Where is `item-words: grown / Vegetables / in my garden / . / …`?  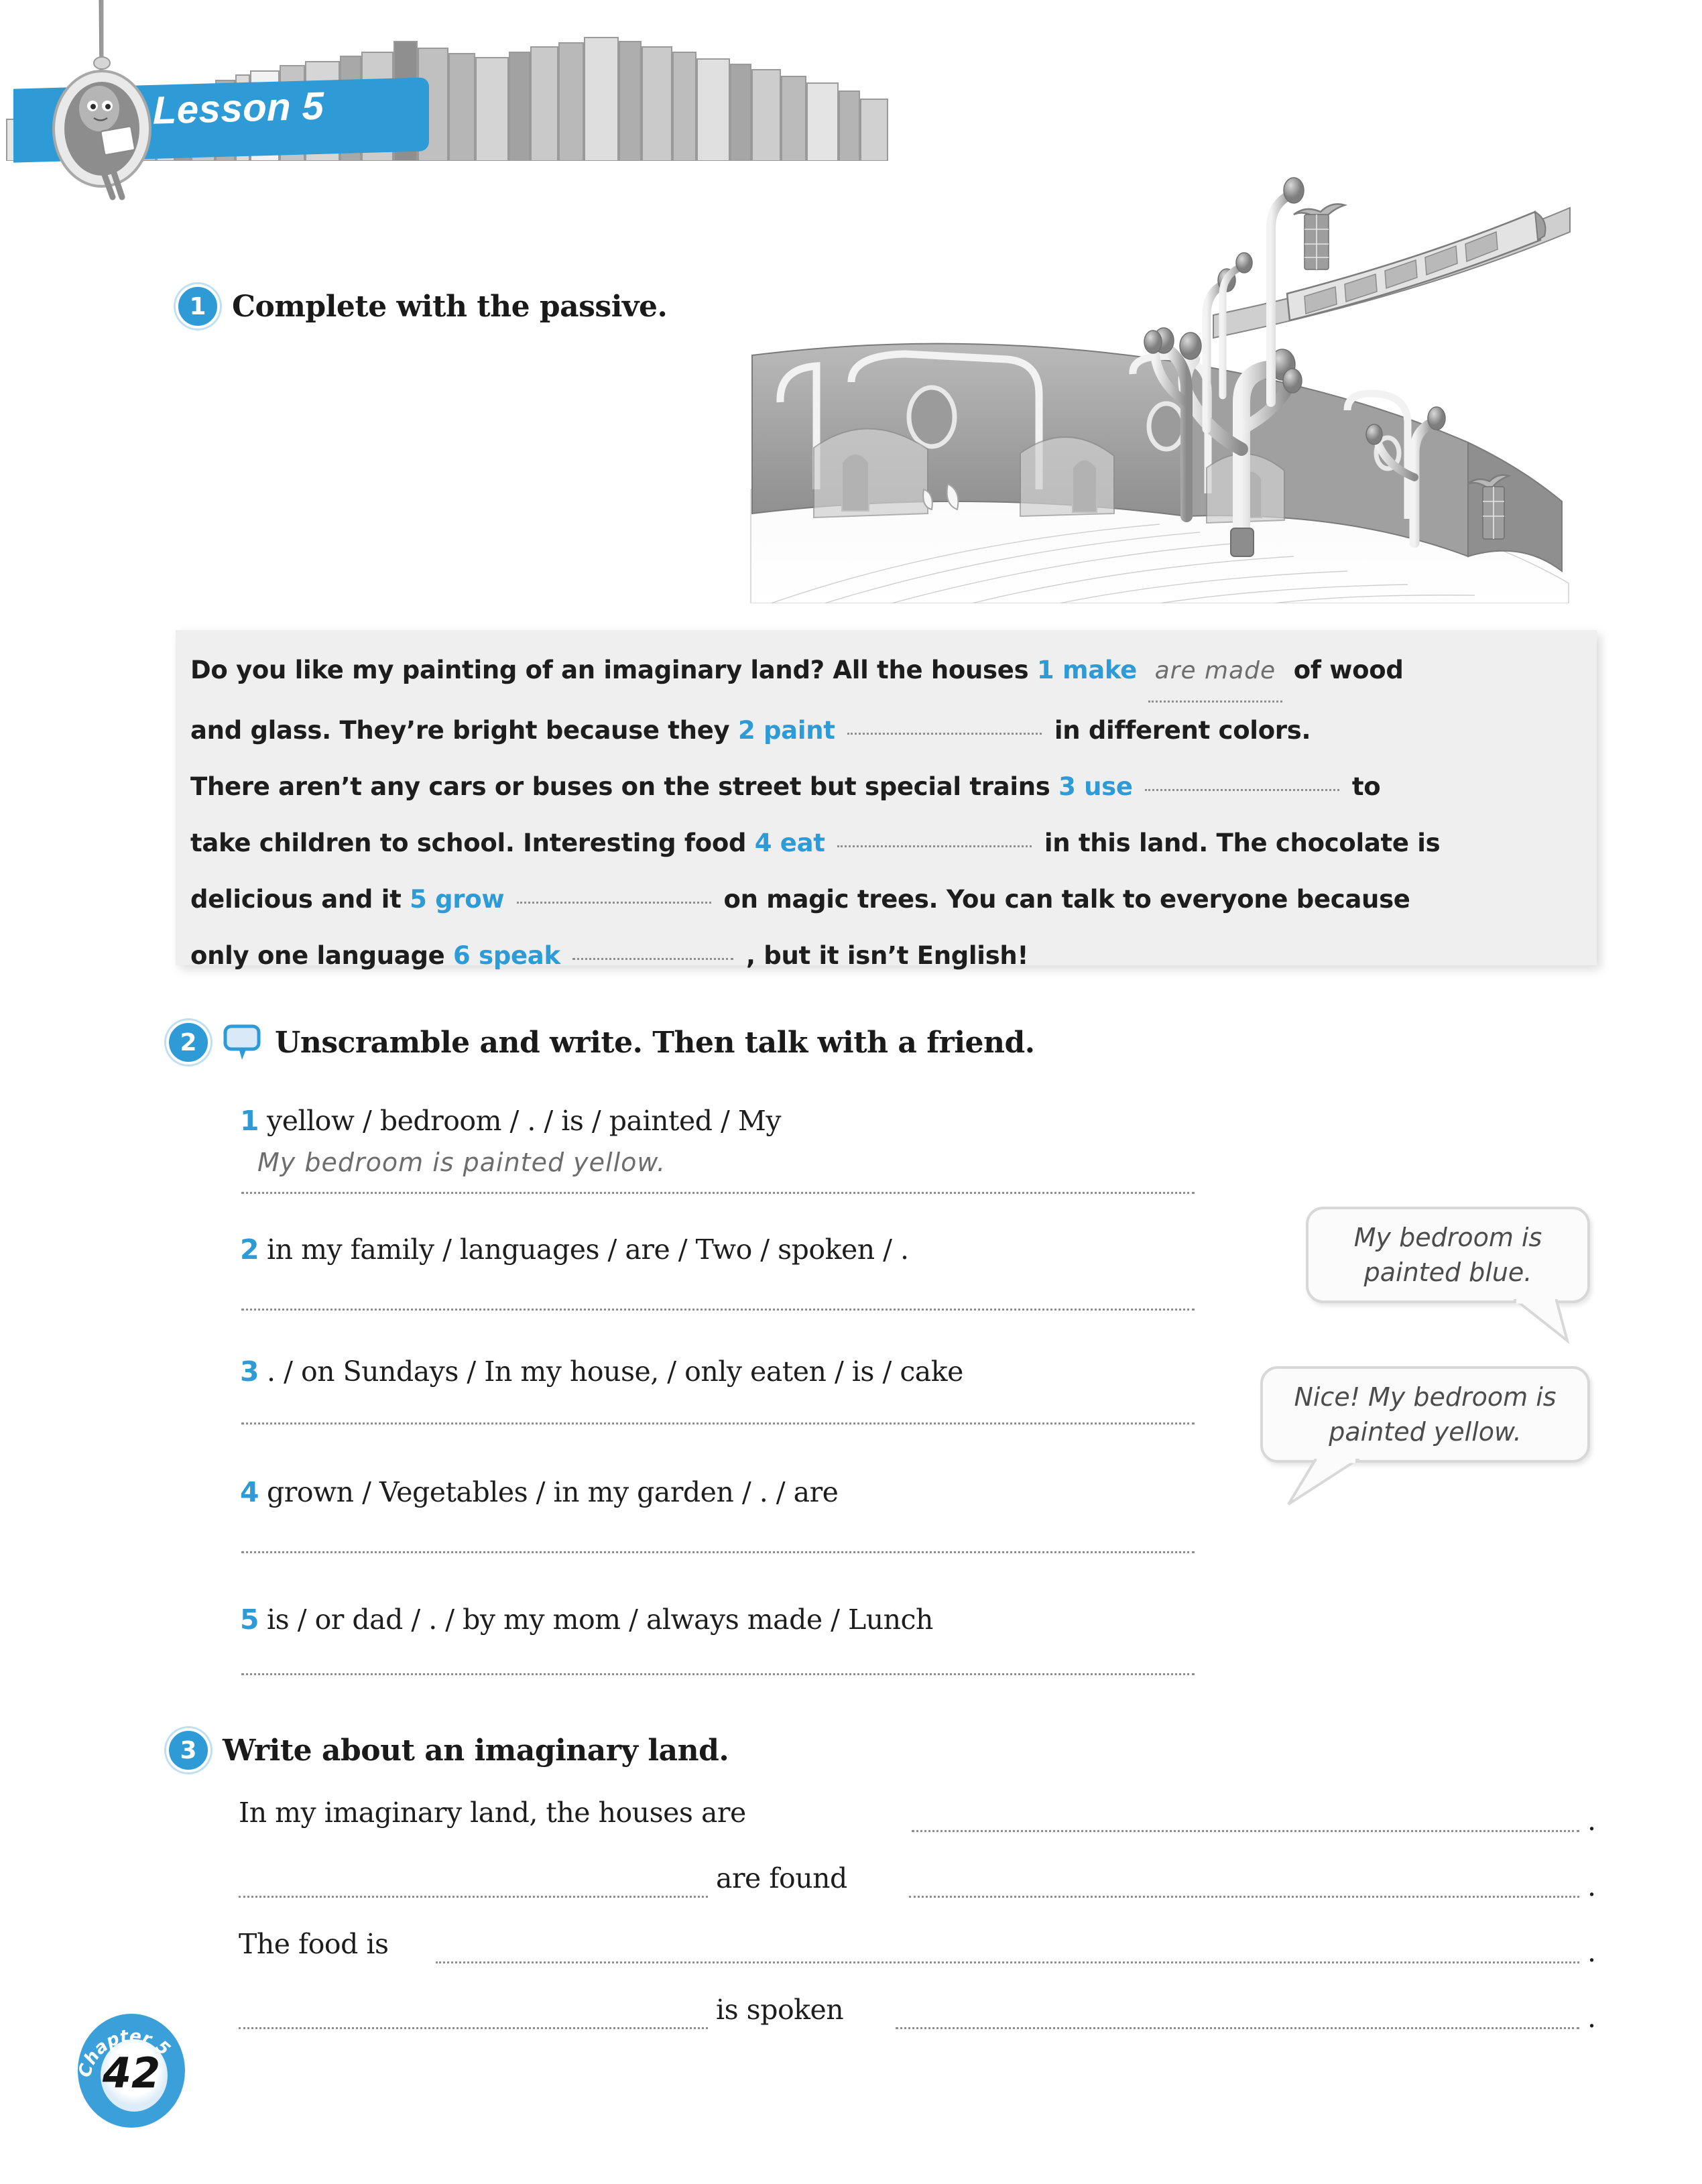
item-words: grown / Vegetables / in my garden / . / … is located at coordinates (553, 1492).